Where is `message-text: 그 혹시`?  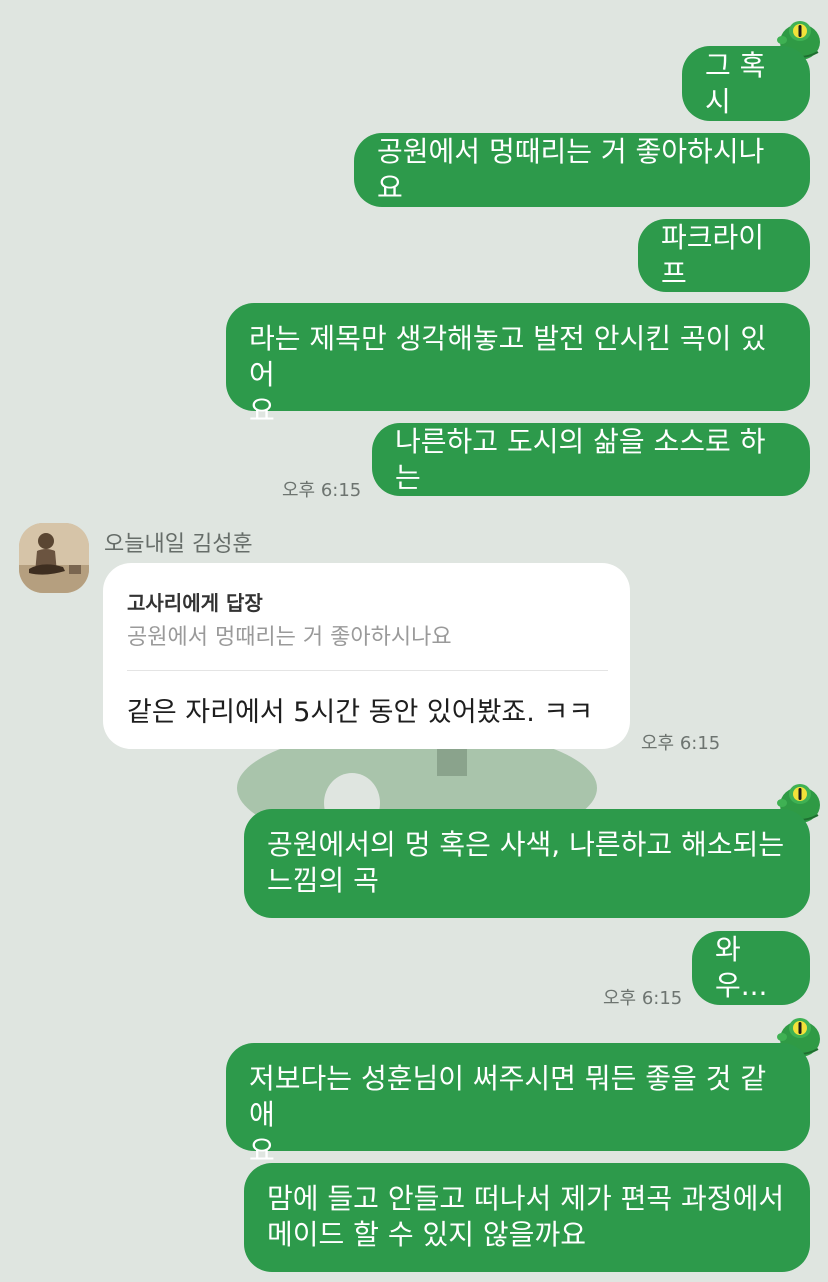
message-text: 그 혹시 is located at coordinates (735, 83).